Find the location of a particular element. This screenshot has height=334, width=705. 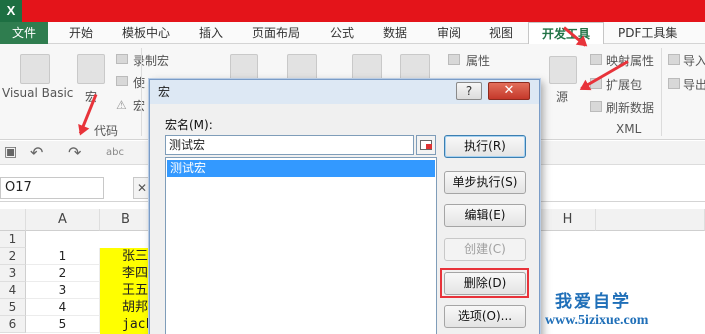

select-all-corner is located at coordinates (13, 220).